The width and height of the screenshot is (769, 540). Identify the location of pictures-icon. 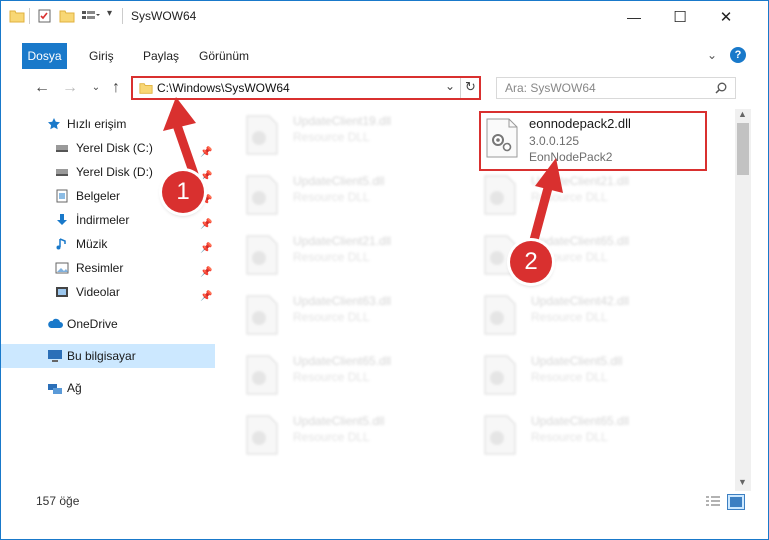
(62, 268).